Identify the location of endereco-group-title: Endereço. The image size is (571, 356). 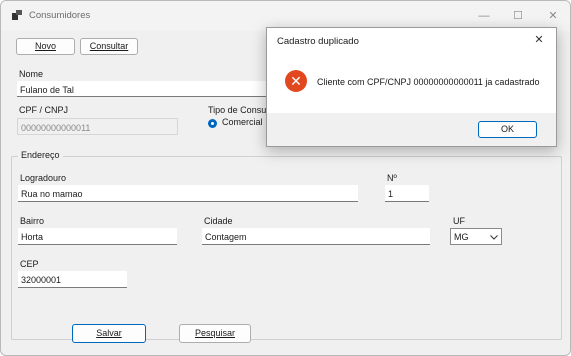
(40, 155).